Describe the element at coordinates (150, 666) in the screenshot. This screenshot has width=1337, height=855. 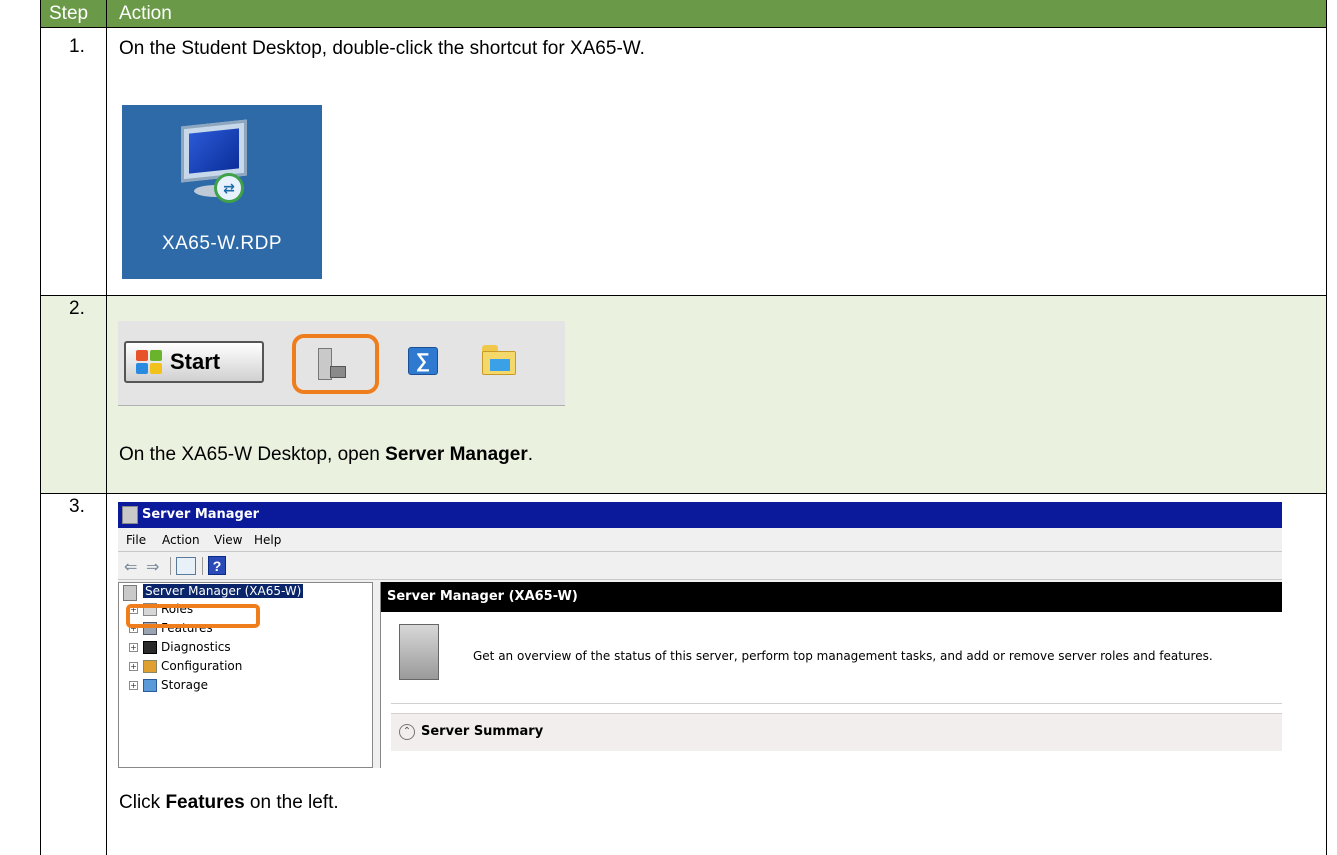
I see `configuration-icon` at that location.